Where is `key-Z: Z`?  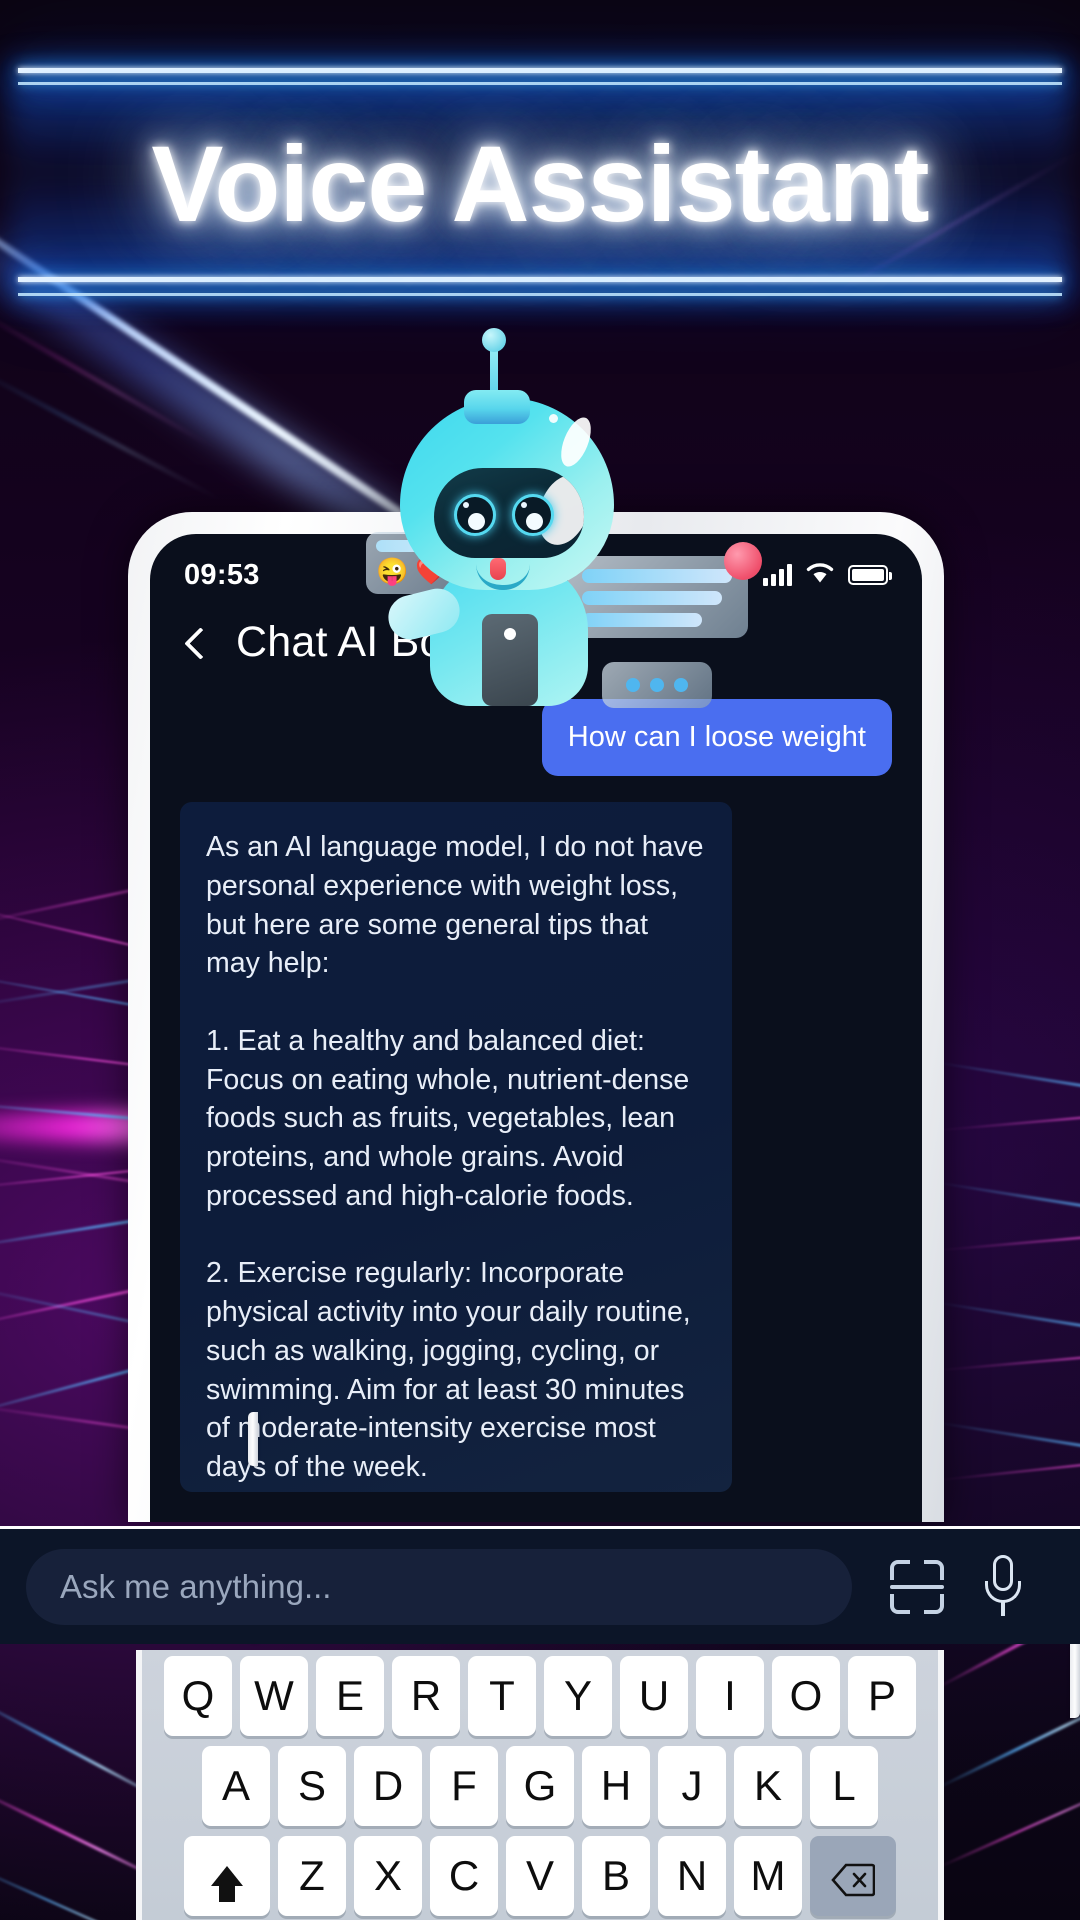
key-Z: Z is located at coordinates (312, 1876).